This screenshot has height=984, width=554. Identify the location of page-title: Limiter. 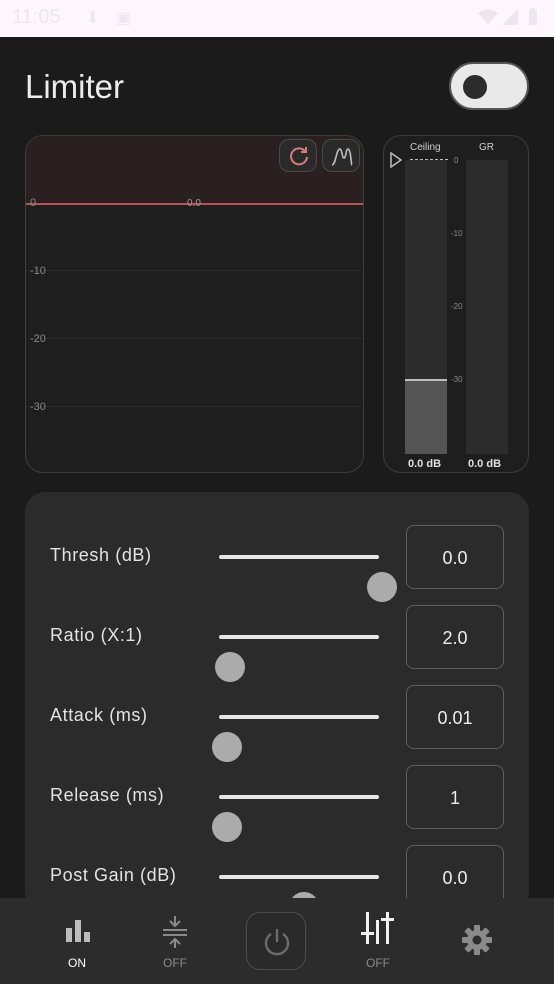
(75, 86).